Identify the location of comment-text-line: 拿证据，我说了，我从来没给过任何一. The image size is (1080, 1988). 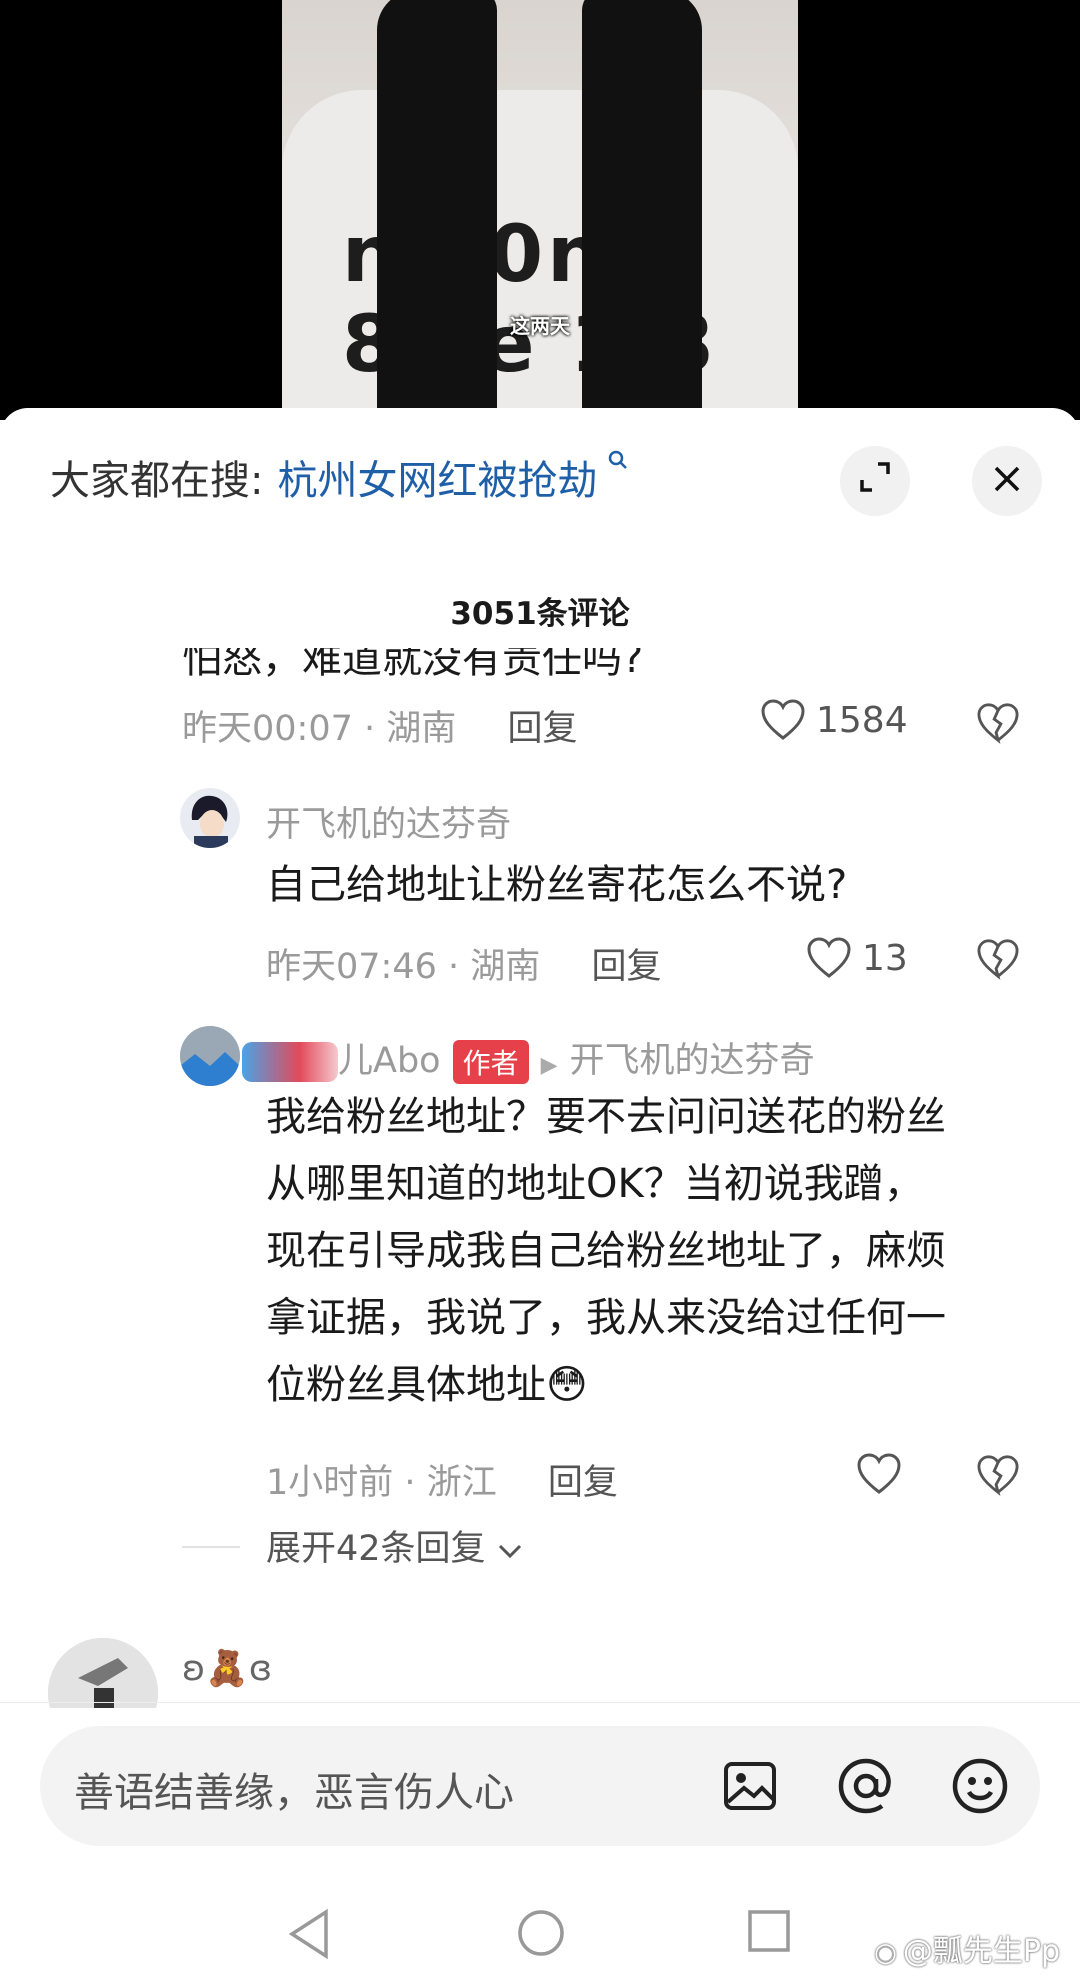
(606, 1318).